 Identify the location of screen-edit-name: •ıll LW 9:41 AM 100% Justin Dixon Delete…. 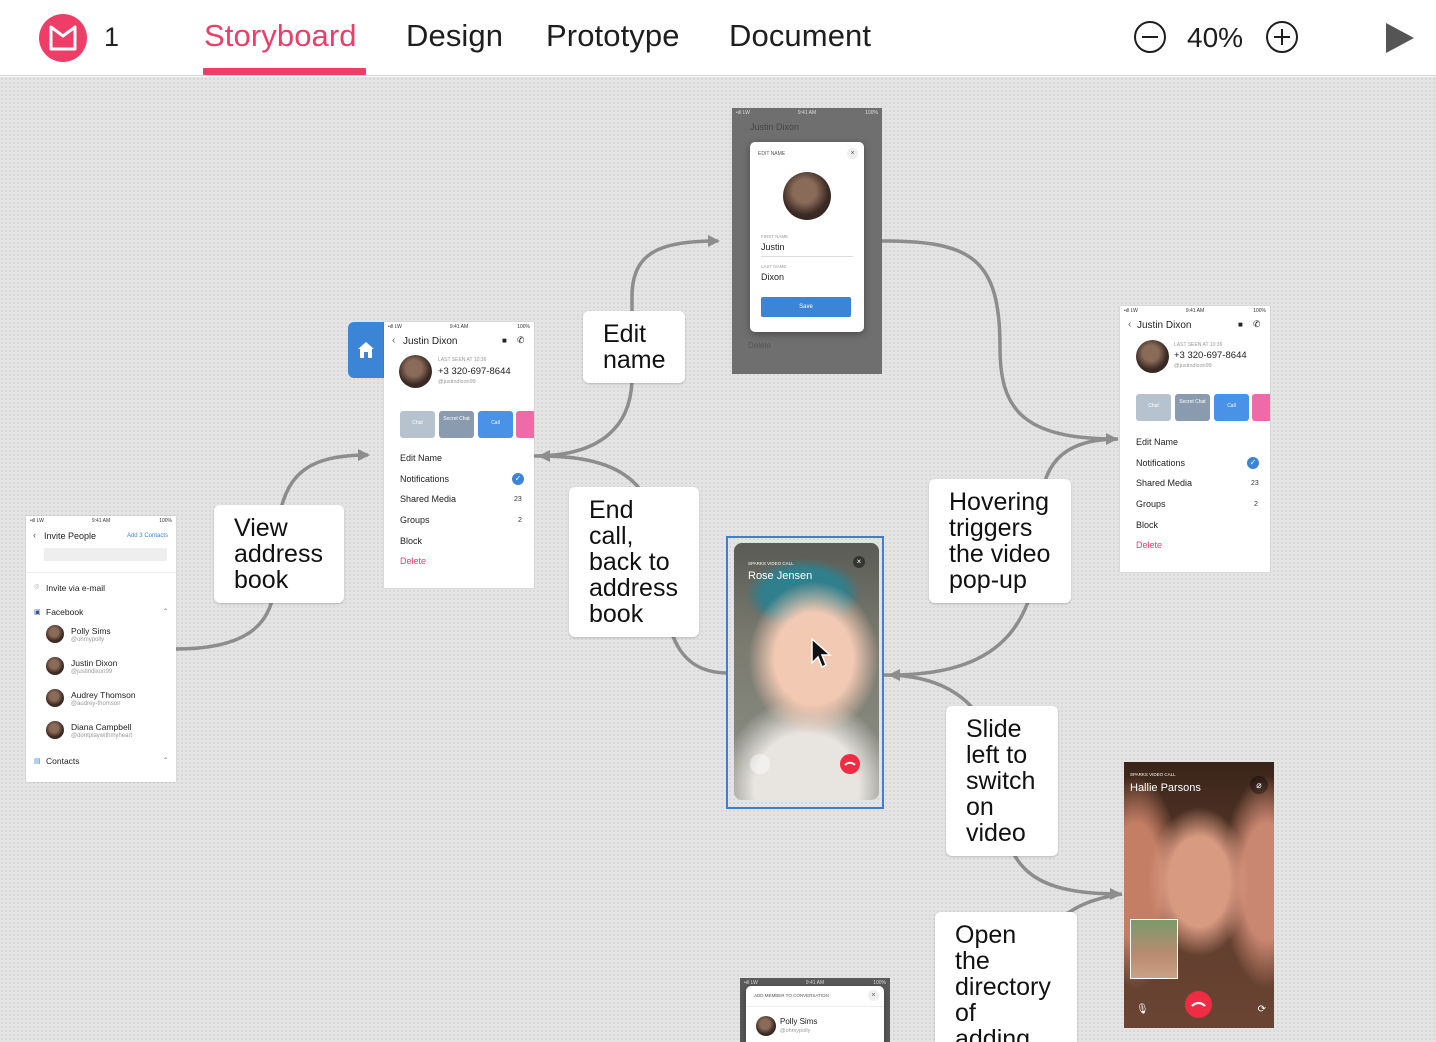
(807, 241).